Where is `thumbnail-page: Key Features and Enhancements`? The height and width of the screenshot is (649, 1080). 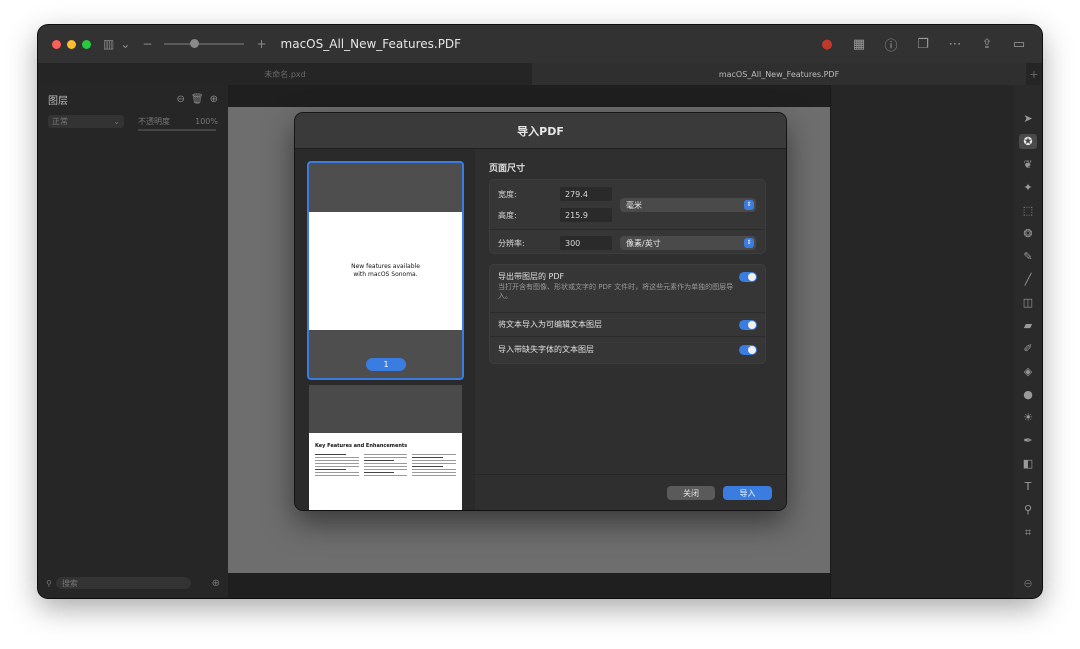
thumbnail-page: Key Features and Enhancements is located at coordinates (385, 471).